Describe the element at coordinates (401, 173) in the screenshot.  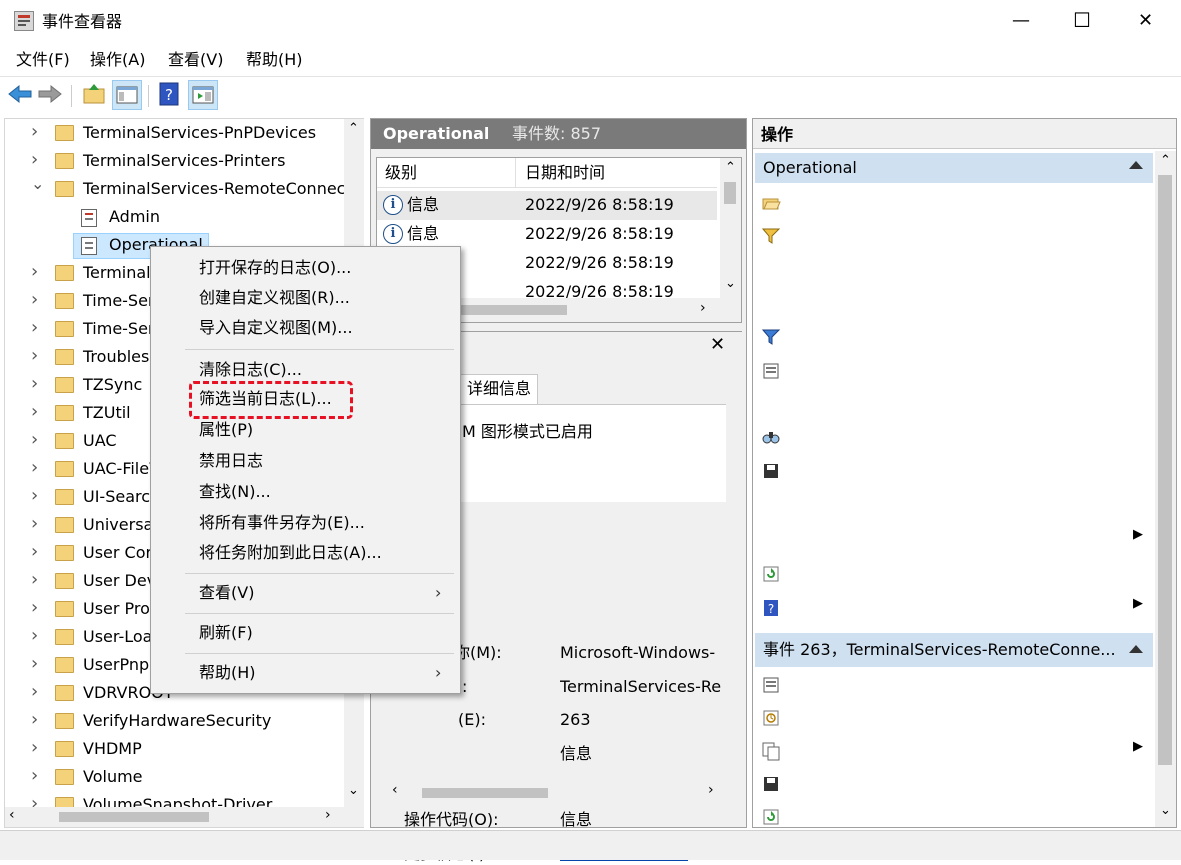
I see `column-level: 级别` at that location.